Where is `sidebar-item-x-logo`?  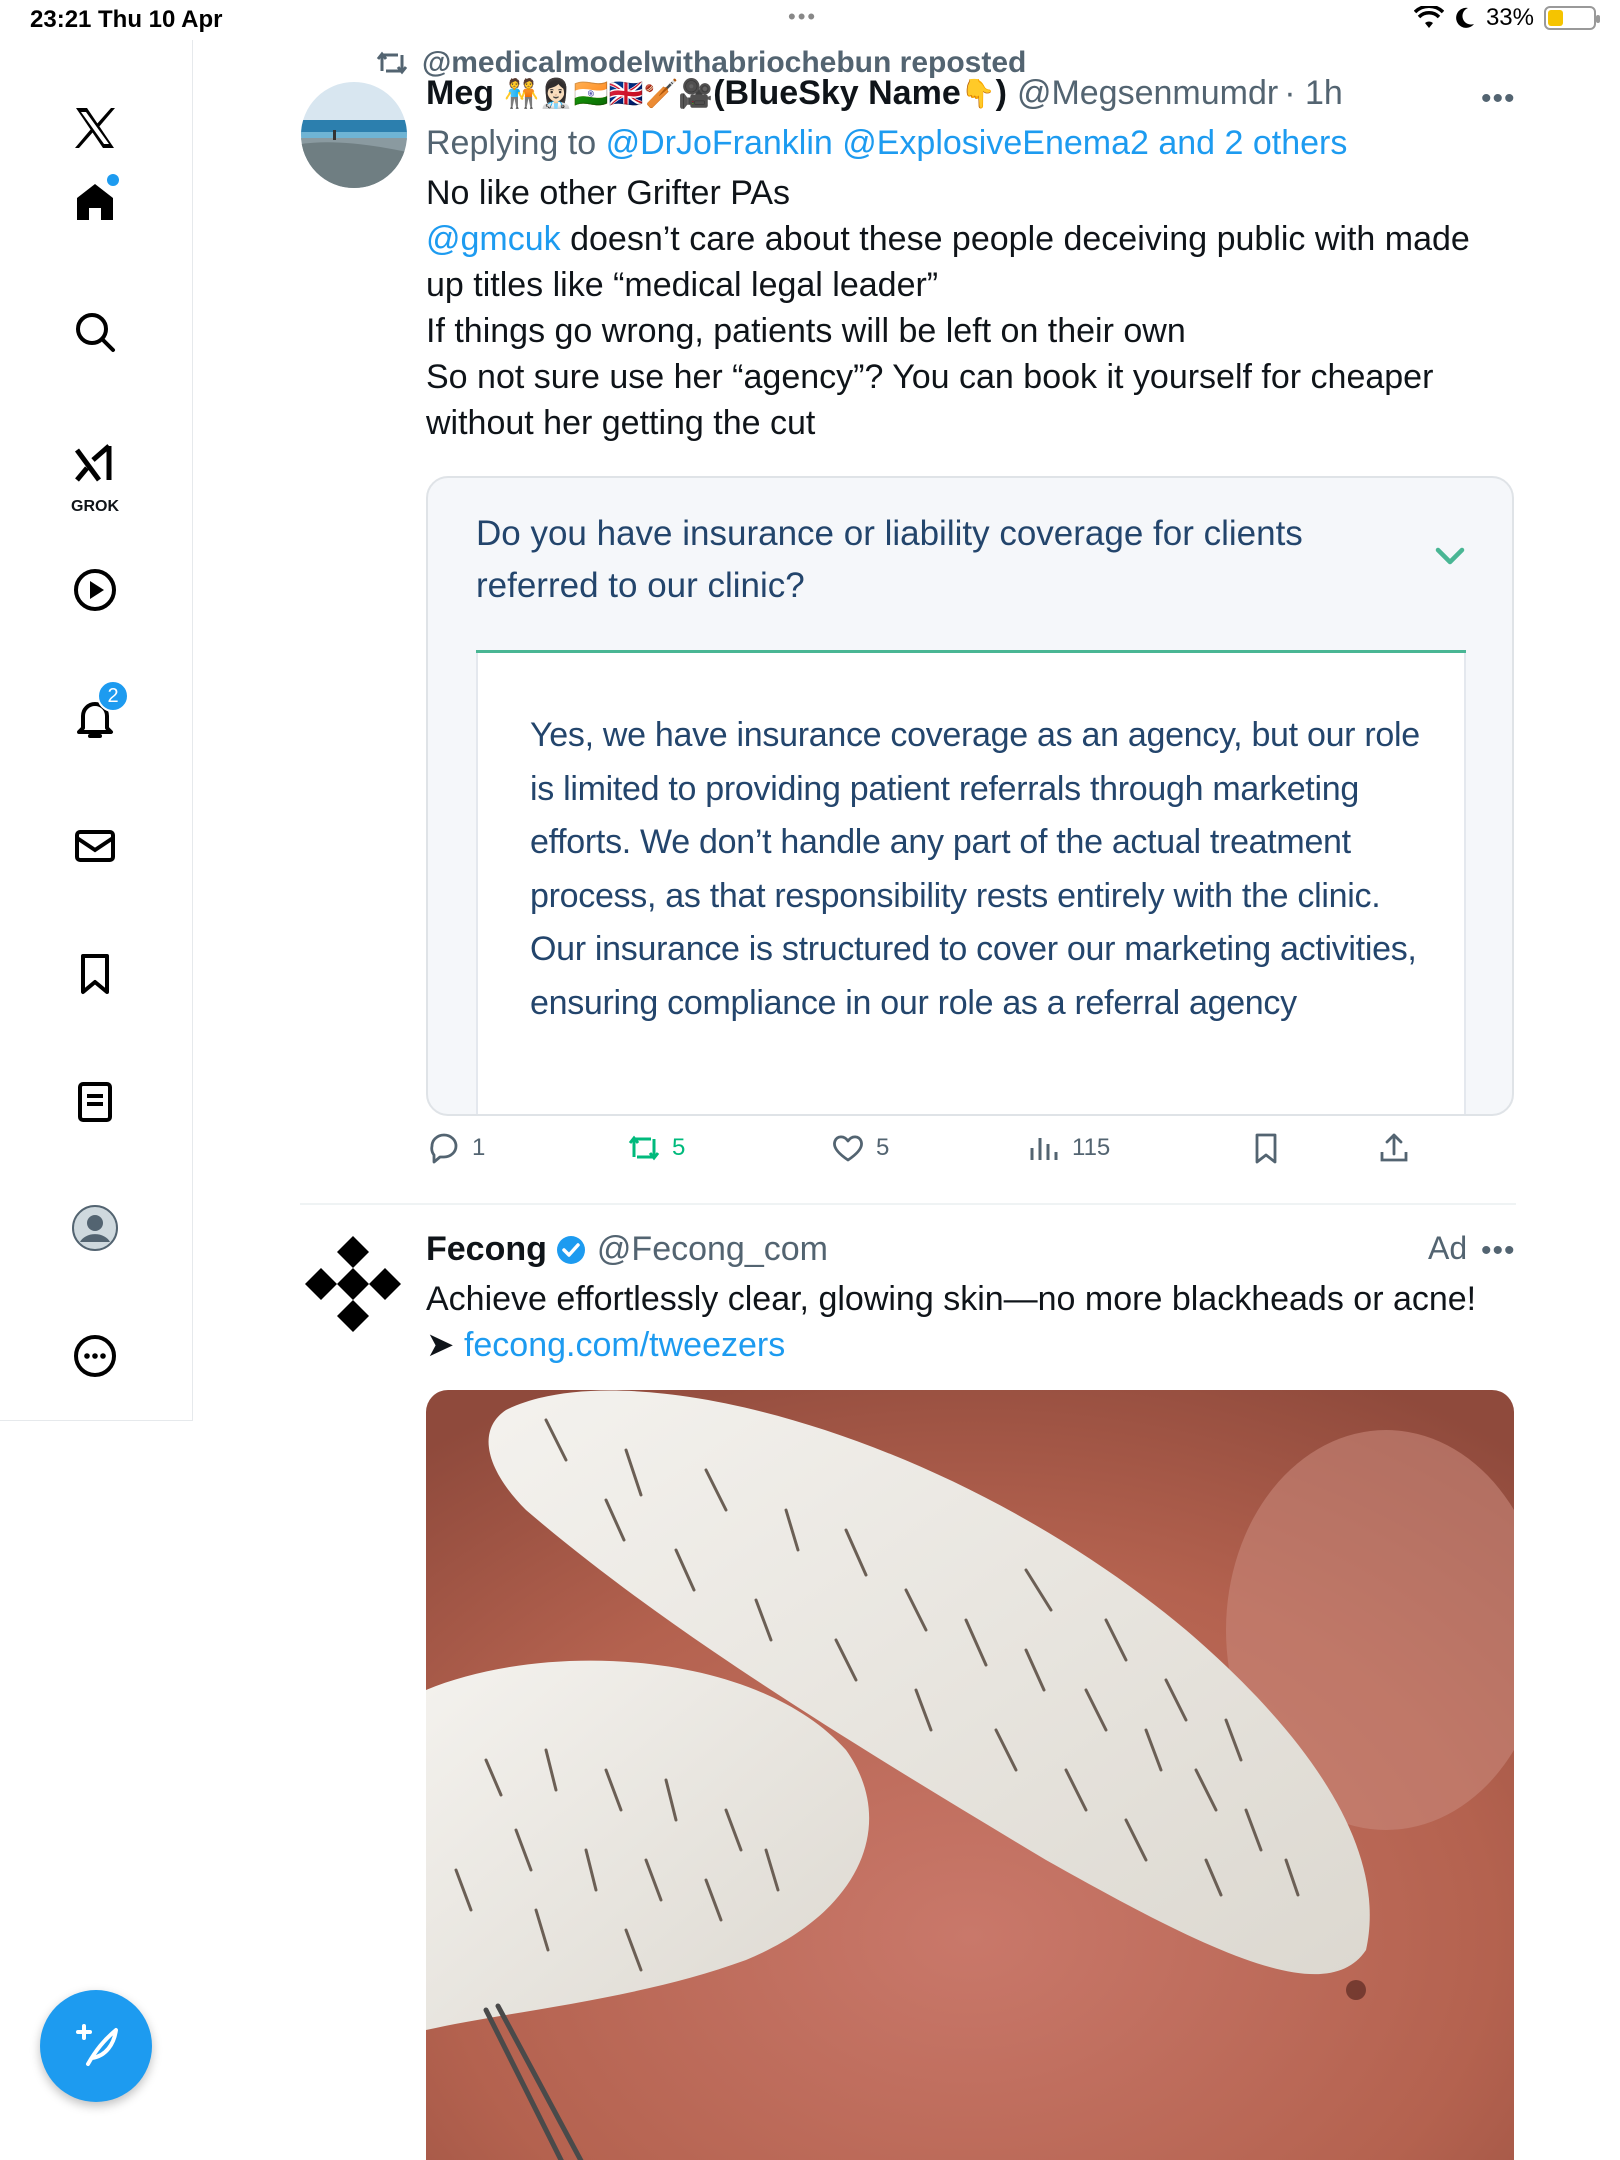 sidebar-item-x-logo is located at coordinates (95, 128).